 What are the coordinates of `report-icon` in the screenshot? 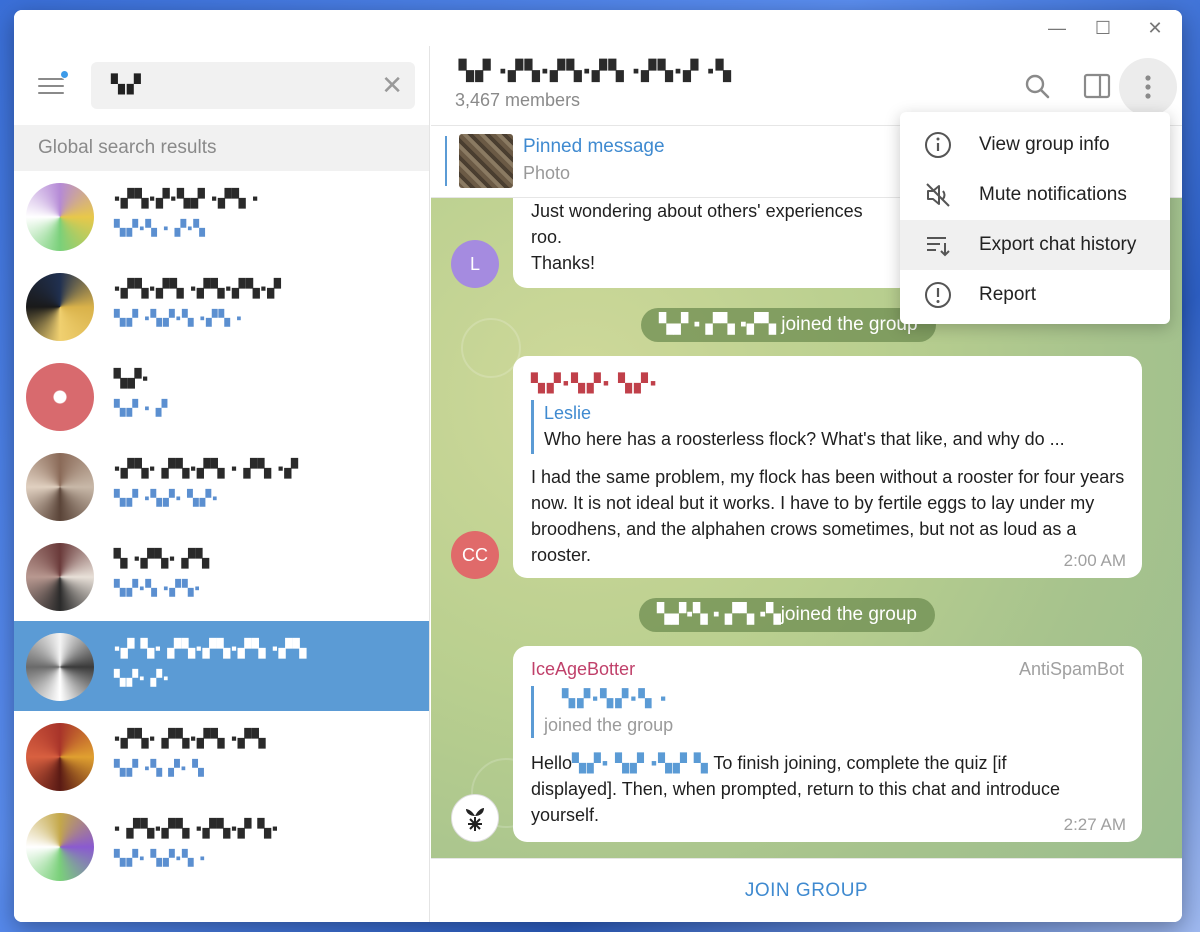 It's located at (938, 295).